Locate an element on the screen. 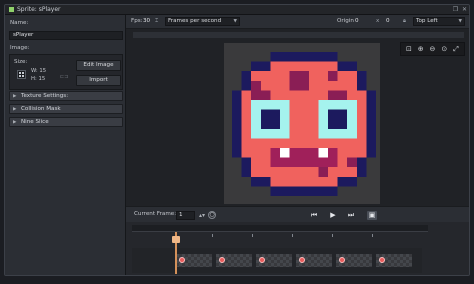  zoom-controls: ⊡ ⊕ ⊖ ⊙ ⤢ is located at coordinates (432, 49).